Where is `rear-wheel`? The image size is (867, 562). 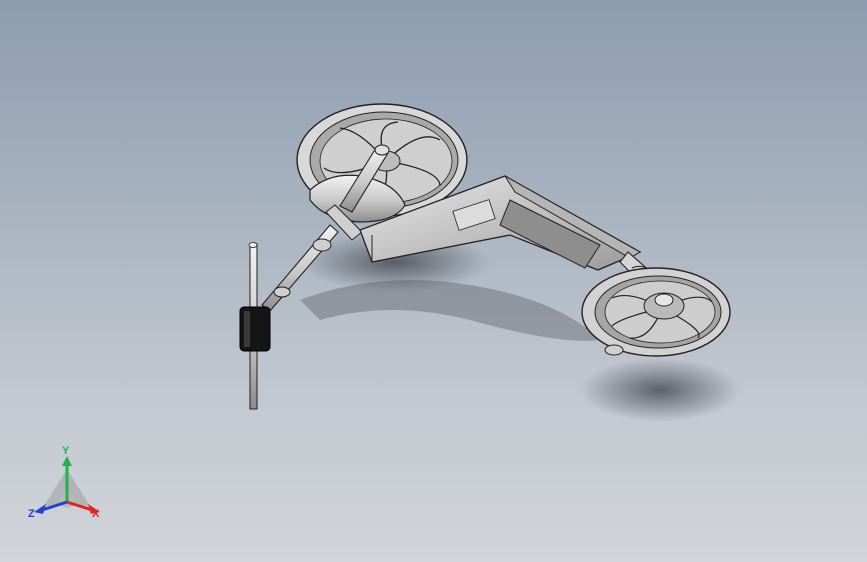
rear-wheel is located at coordinates (656, 312).